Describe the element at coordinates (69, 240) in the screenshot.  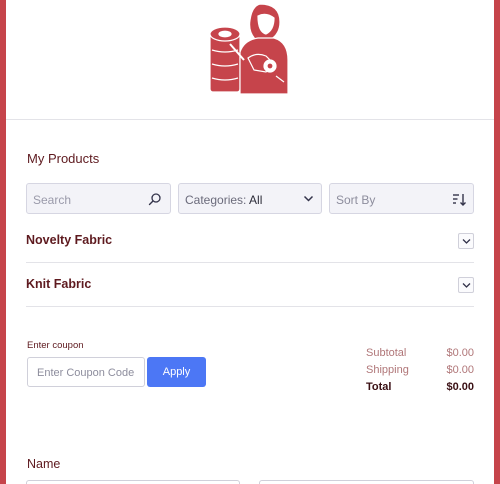
I see `category-label: Novelty Fabric` at that location.